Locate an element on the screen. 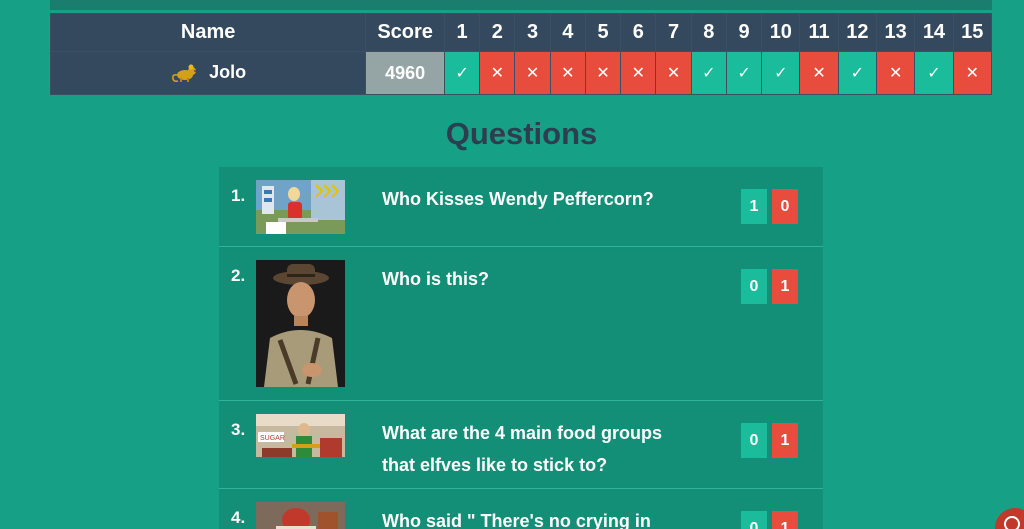 This screenshot has height=529, width=1024. player-score: 4960 is located at coordinates (405, 73).